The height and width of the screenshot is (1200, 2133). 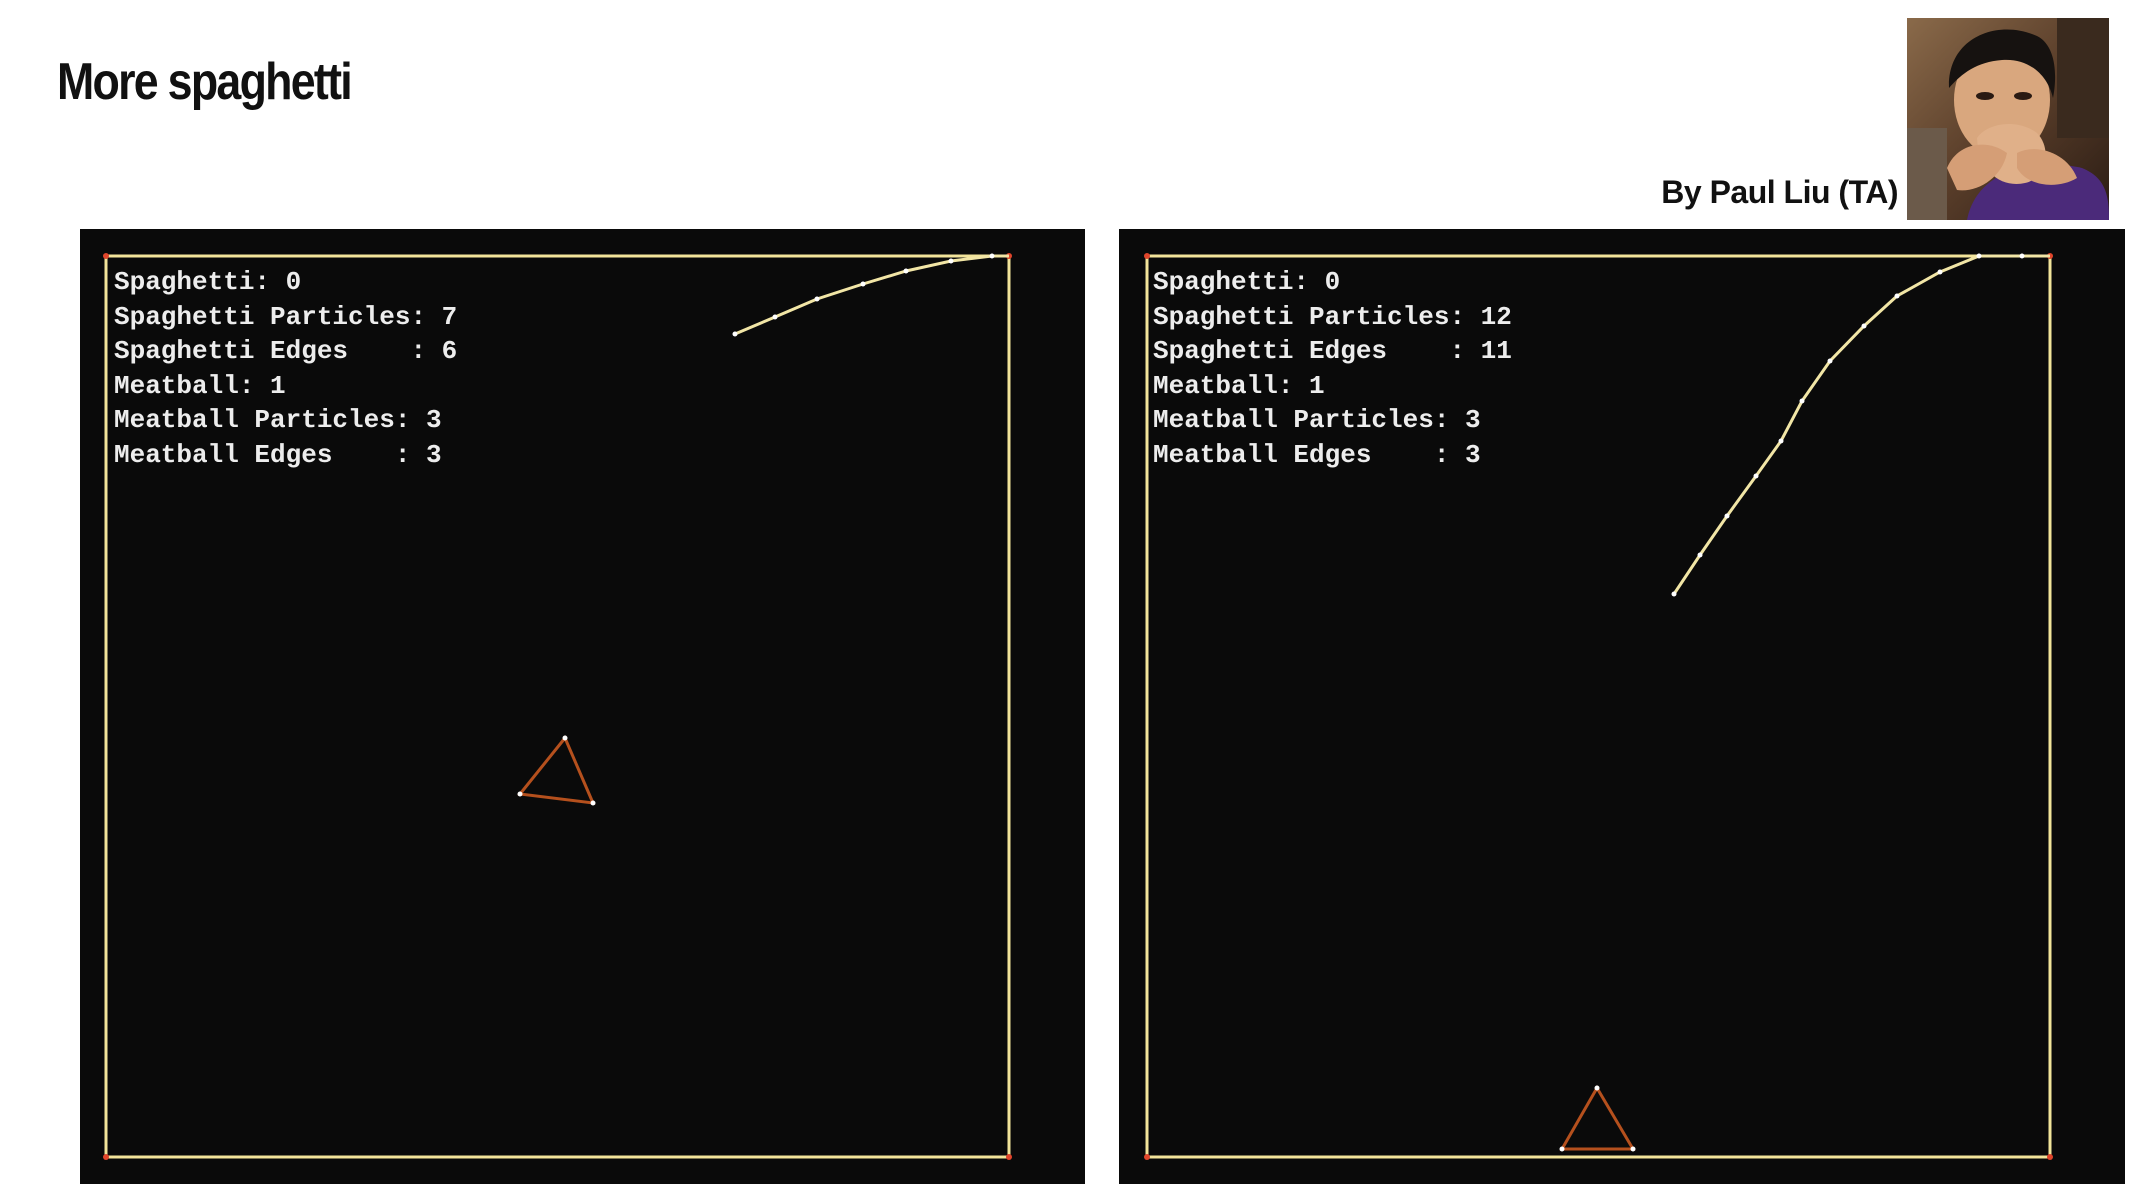 I want to click on presenter-photo, so click(x=2008, y=119).